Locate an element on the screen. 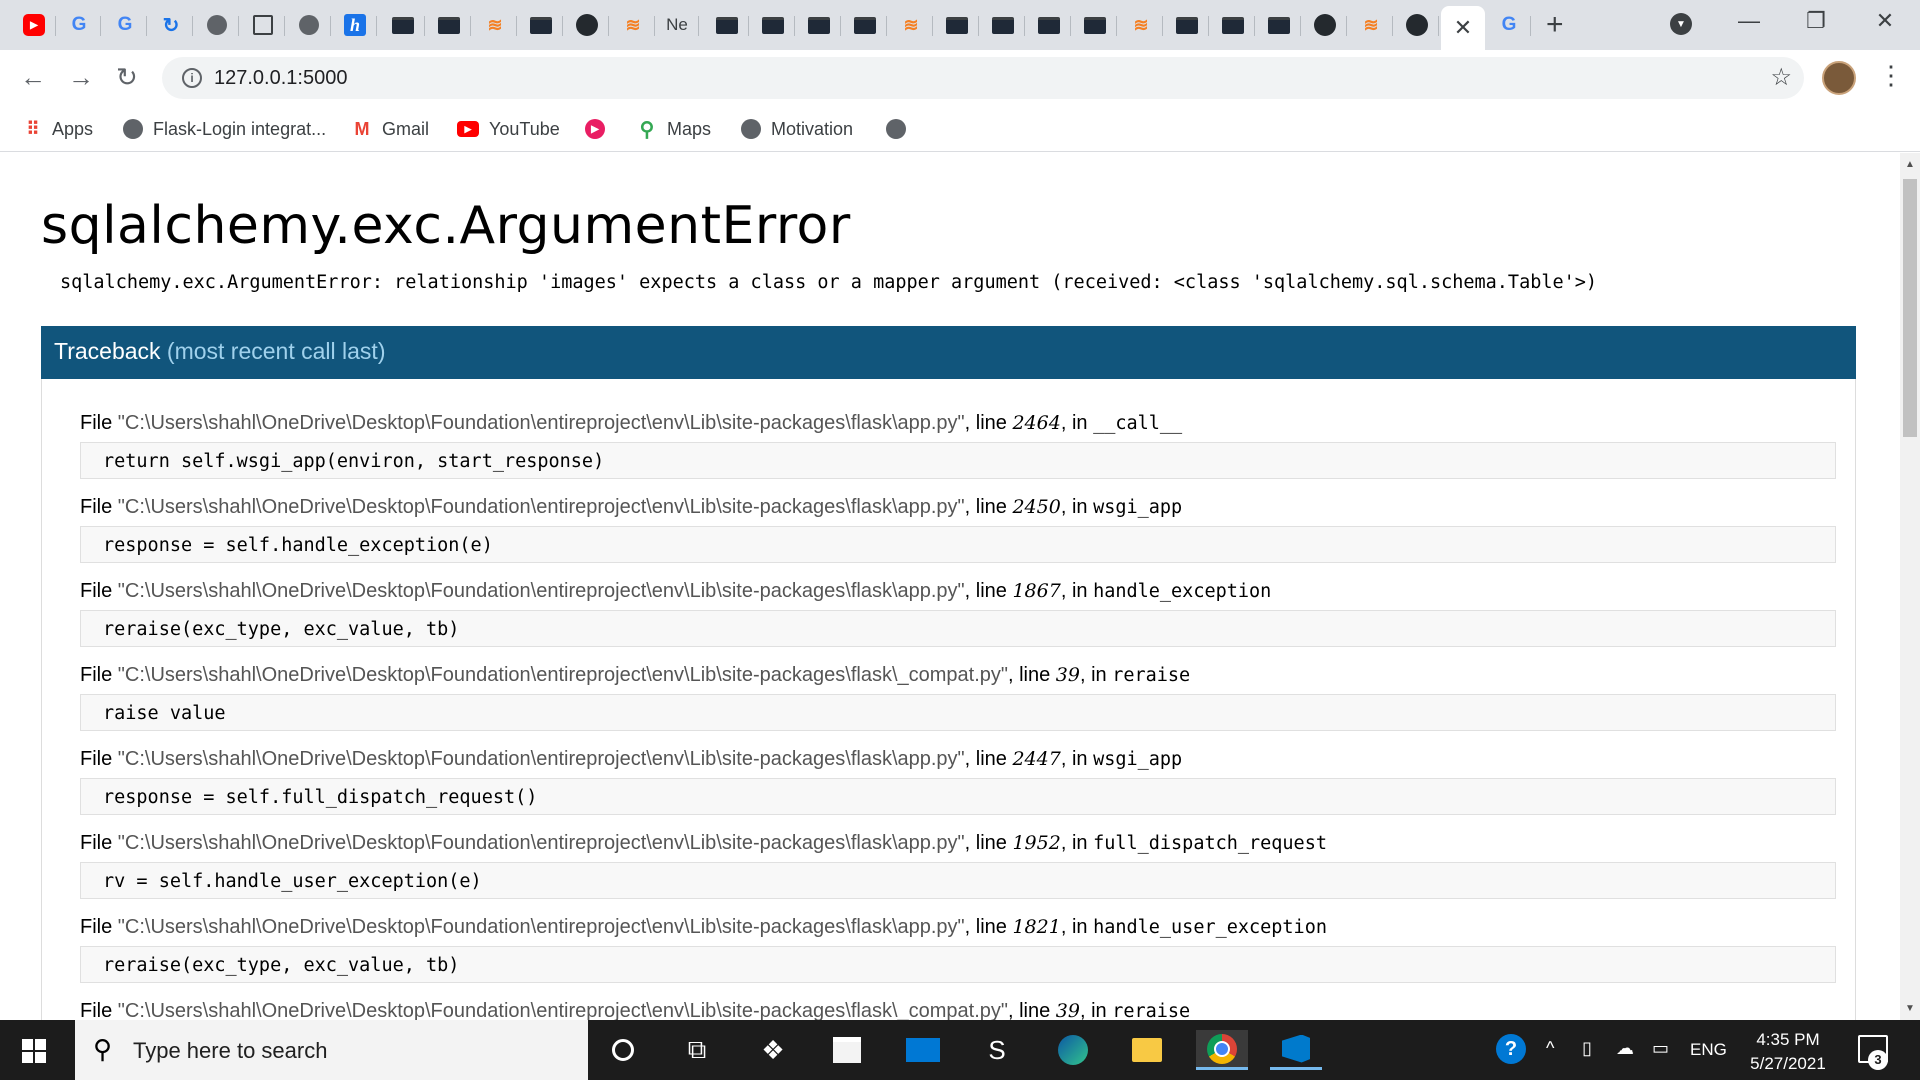  browser-tab: h is located at coordinates (355, 25).